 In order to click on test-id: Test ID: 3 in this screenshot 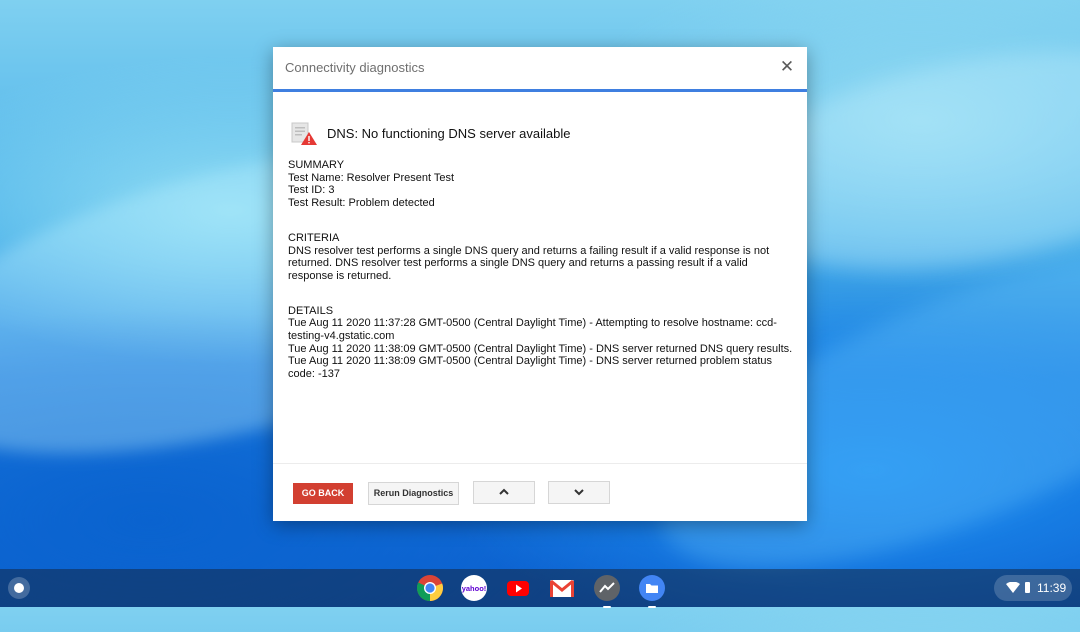, I will do `click(311, 190)`.